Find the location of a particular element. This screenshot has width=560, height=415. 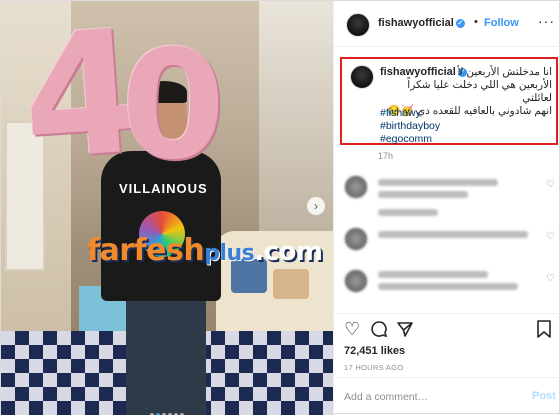

add-comment-bar: Post is located at coordinates (447, 396).